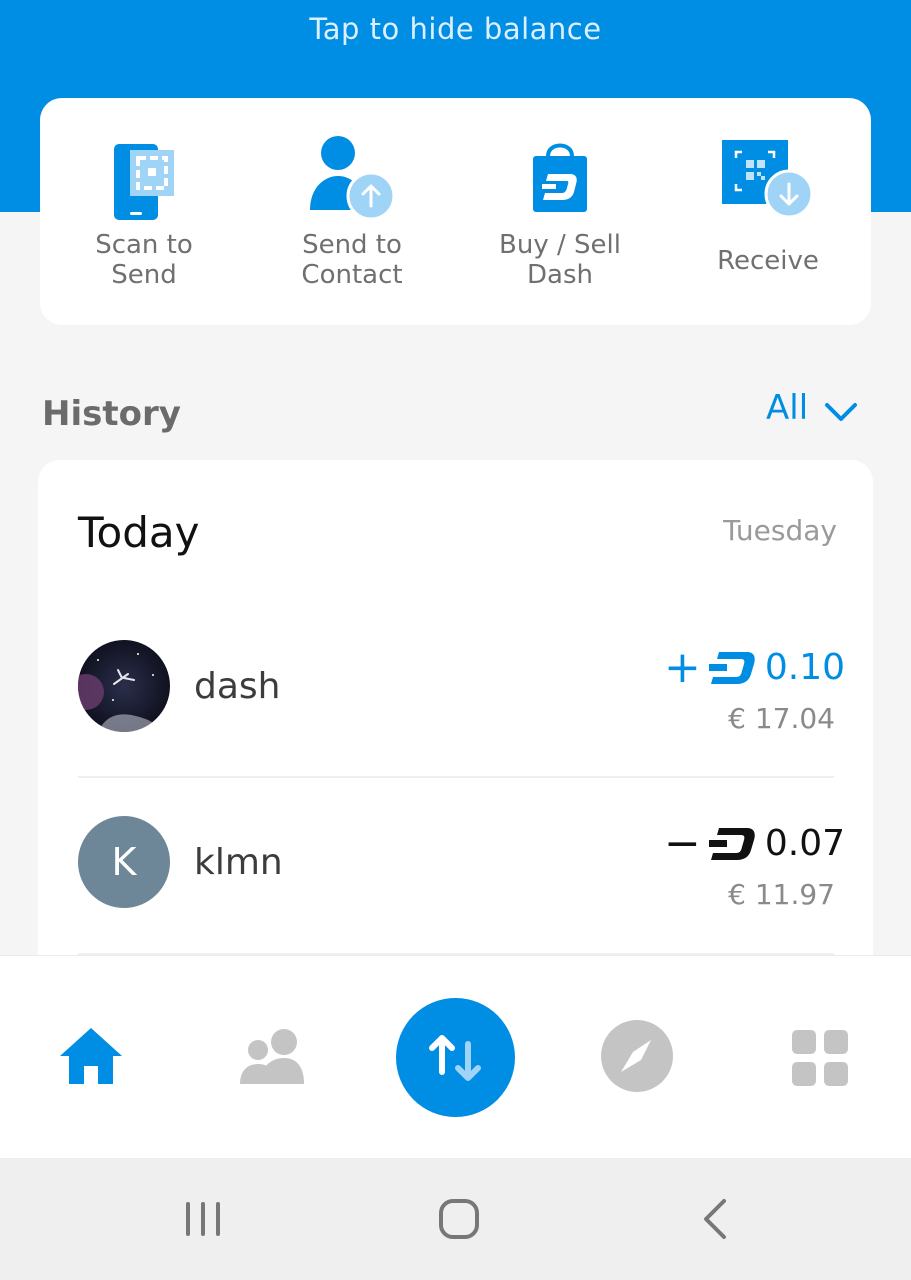 This screenshot has height=1280, width=911. What do you see at coordinates (203, 1221) in the screenshot?
I see `recent-apps-icon` at bounding box center [203, 1221].